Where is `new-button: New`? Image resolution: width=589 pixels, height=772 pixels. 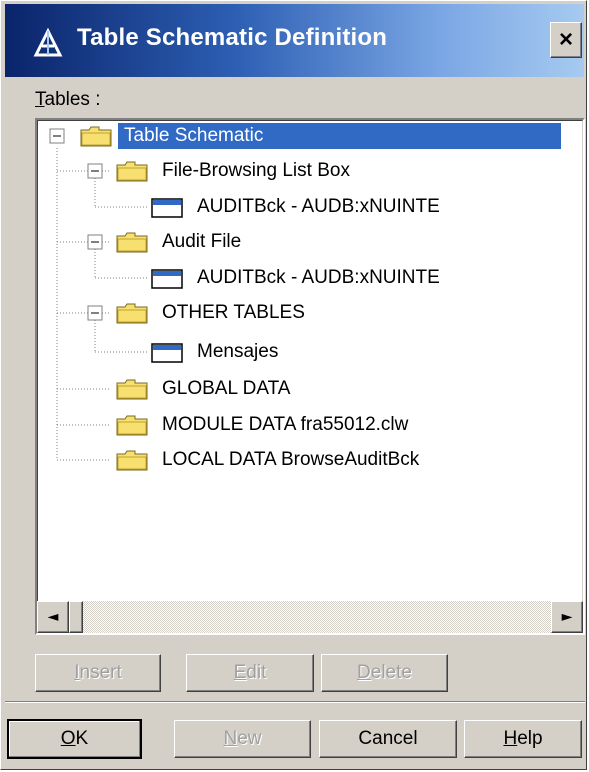
new-button: New is located at coordinates (242, 739).